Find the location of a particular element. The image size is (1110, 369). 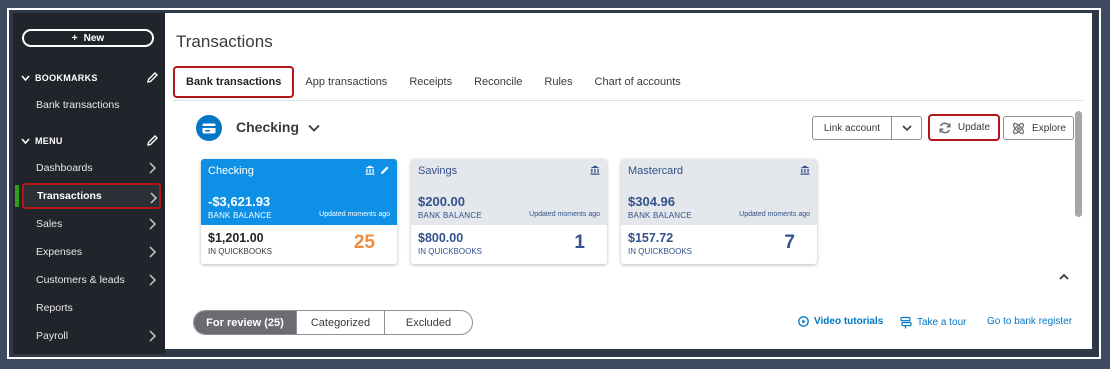

card-footer: $157.72 IN QUICKBOOKS 7 is located at coordinates (719, 244).